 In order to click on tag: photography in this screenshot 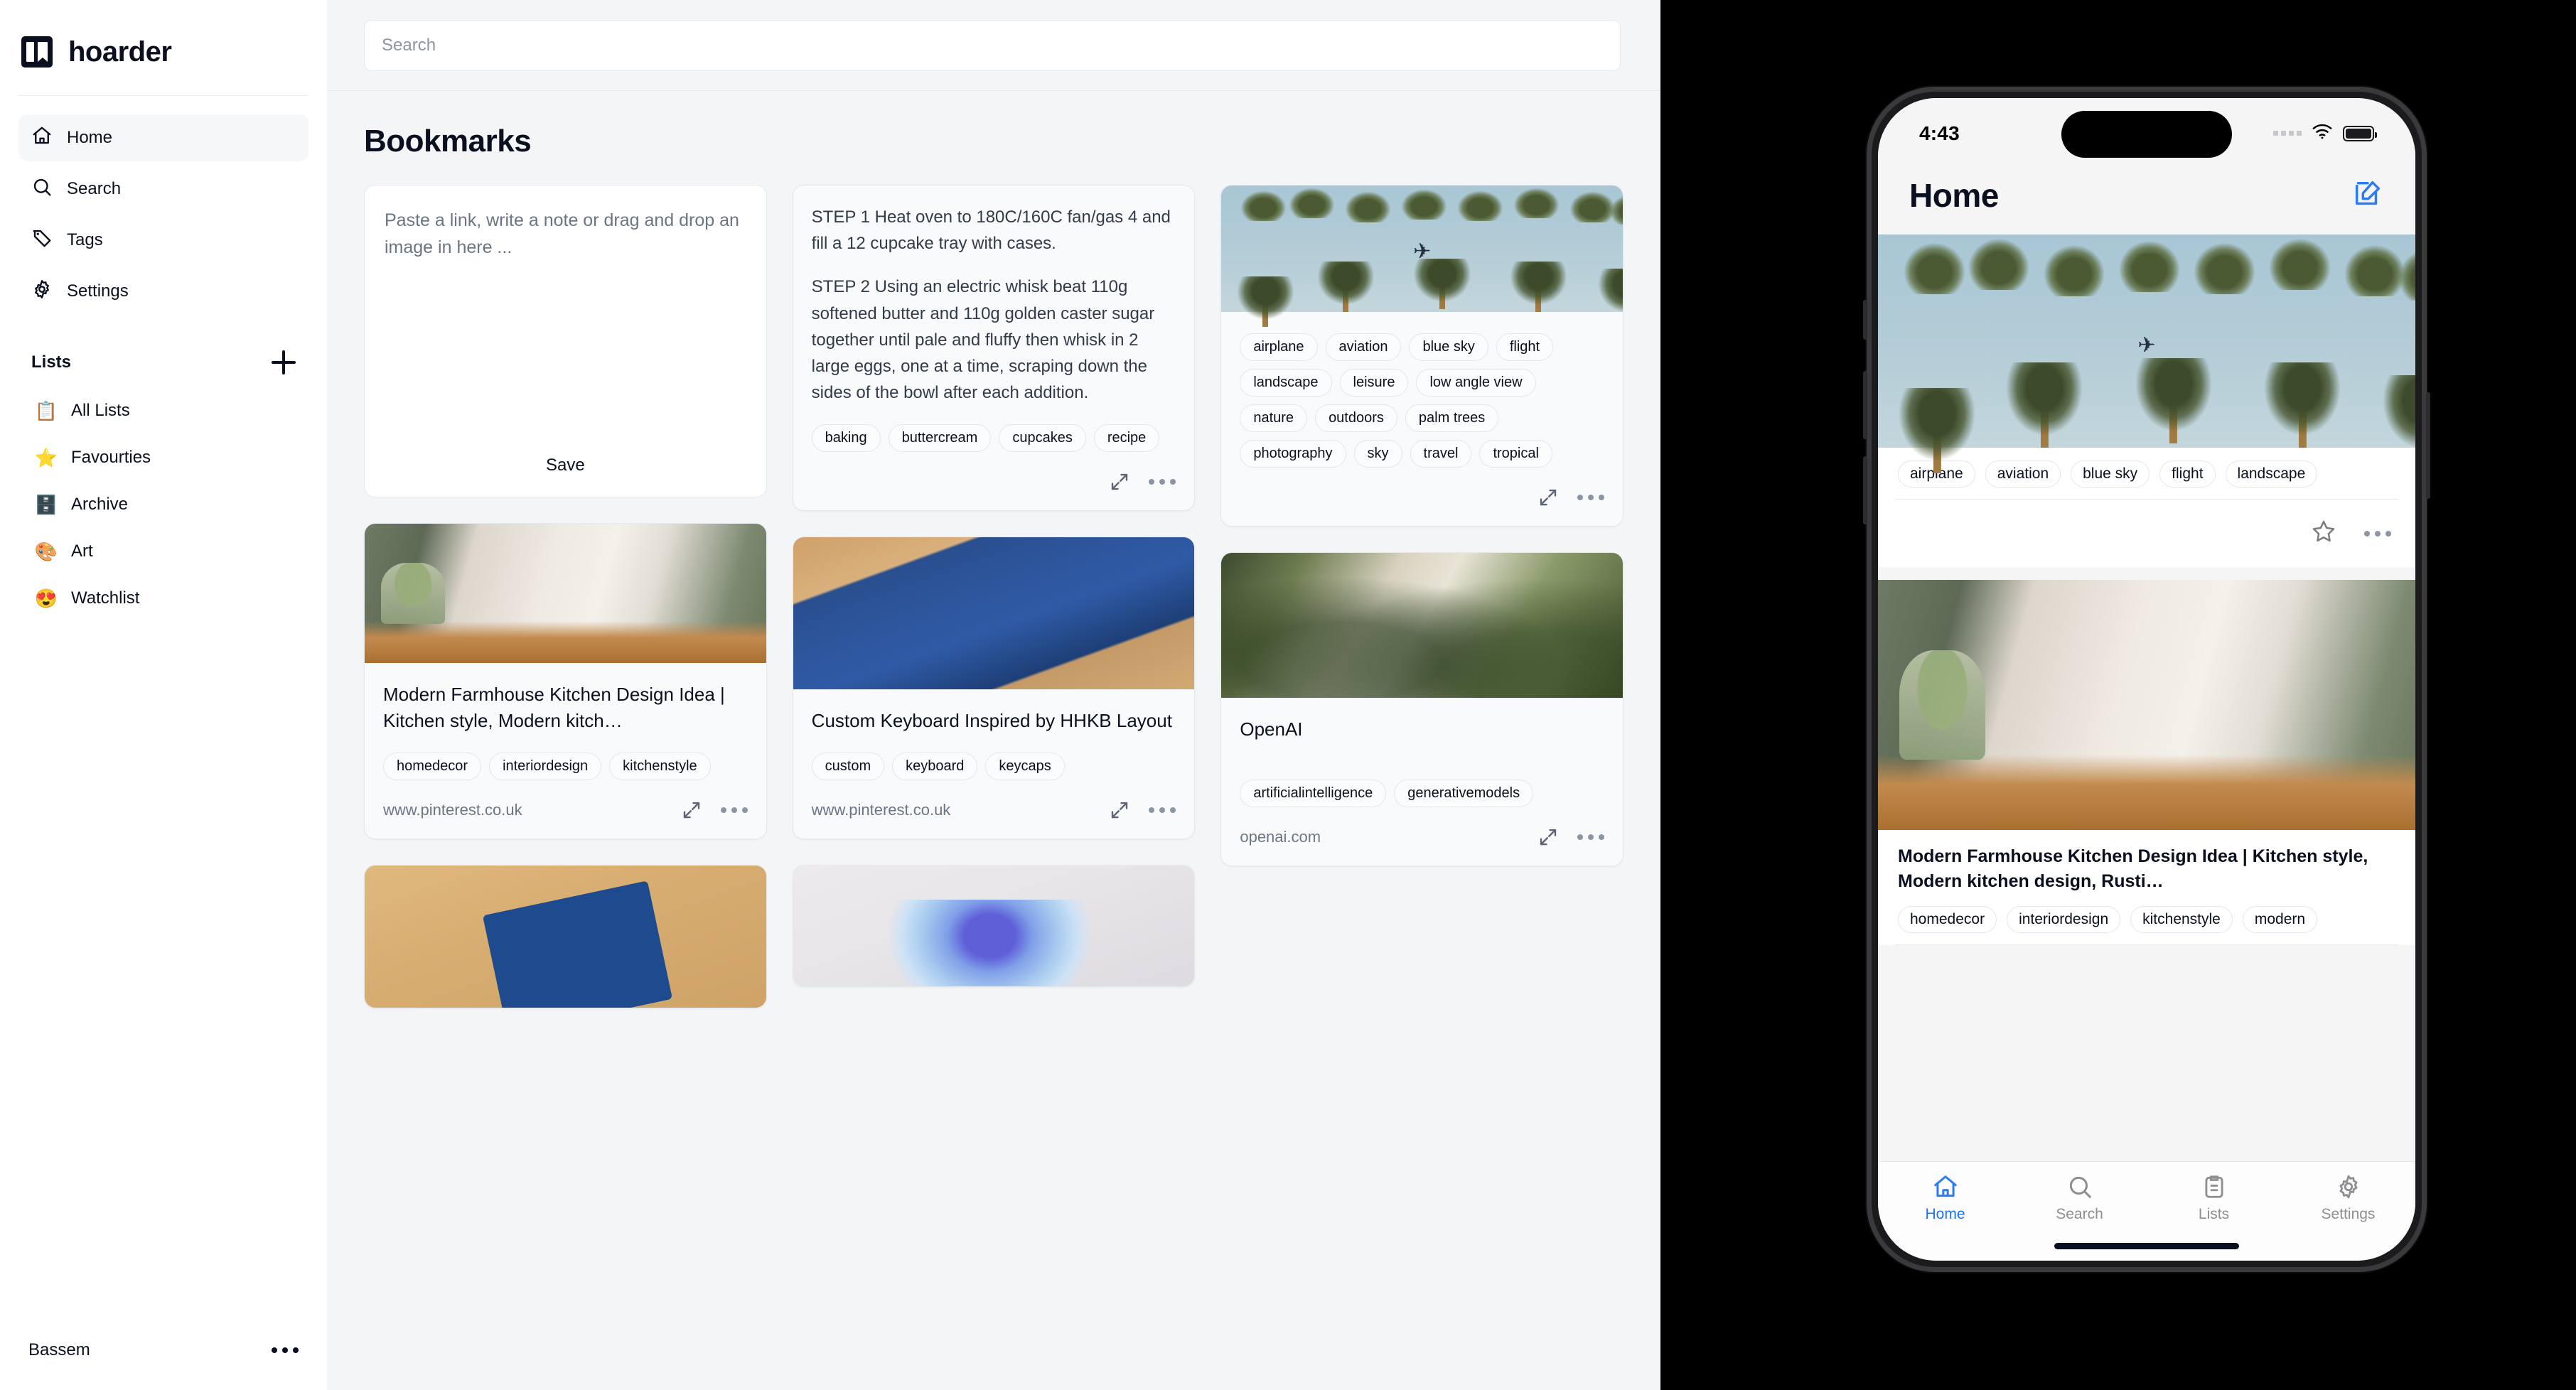, I will do `click(1293, 454)`.